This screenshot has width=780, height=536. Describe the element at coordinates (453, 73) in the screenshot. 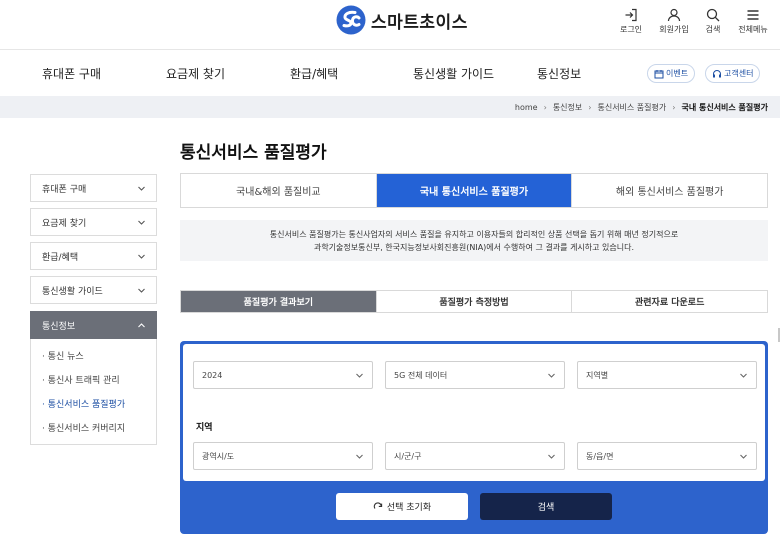

I see `nav-life-guide: 통신생활 가이드` at that location.